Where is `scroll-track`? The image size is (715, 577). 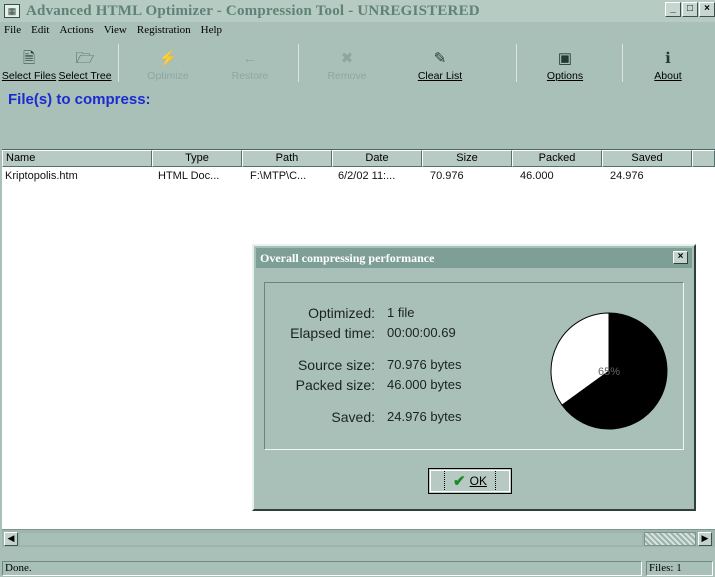
scroll-track is located at coordinates (331, 539).